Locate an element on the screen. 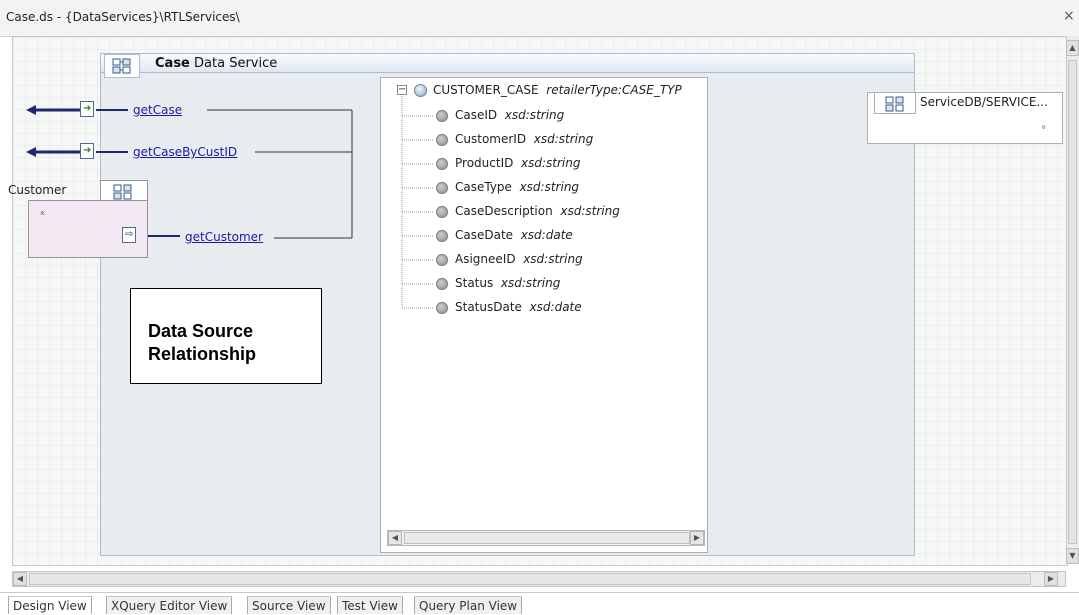 The height and width of the screenshot is (615, 1079). field-name: AsigneeID is located at coordinates (485, 259).